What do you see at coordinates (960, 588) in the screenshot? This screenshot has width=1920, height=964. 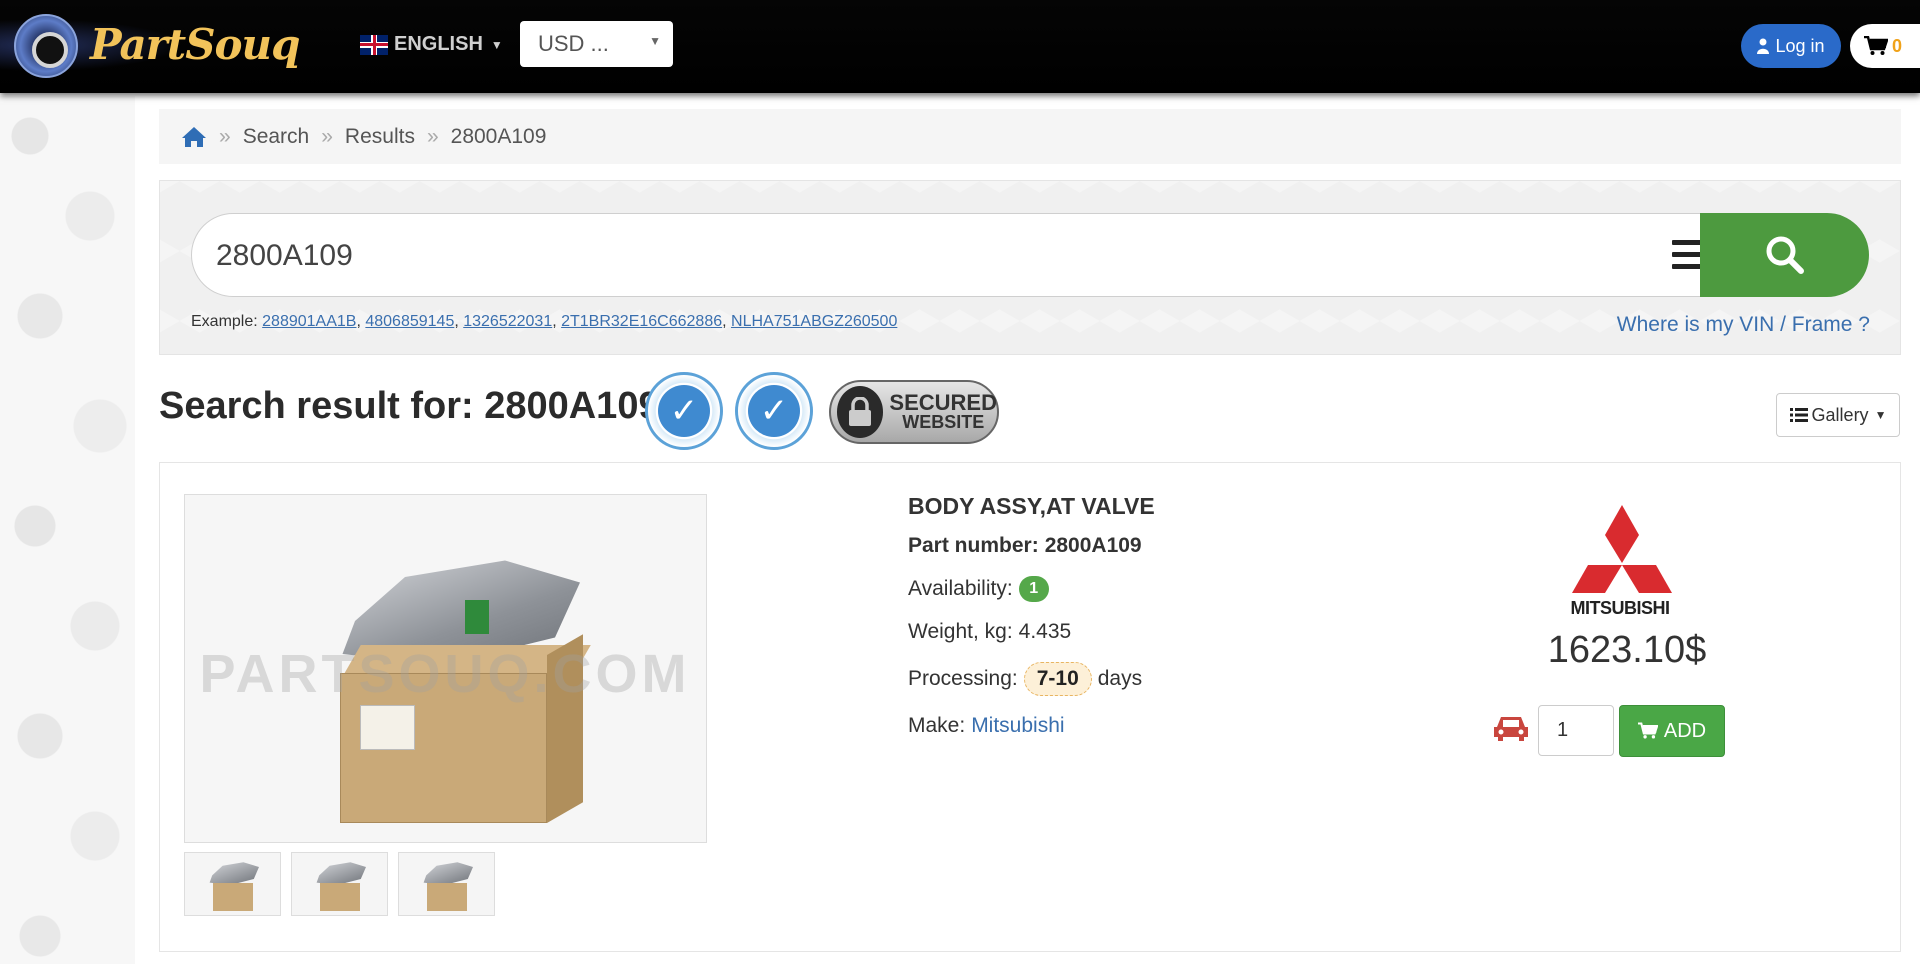 I see `availability-label: Availability:` at bounding box center [960, 588].